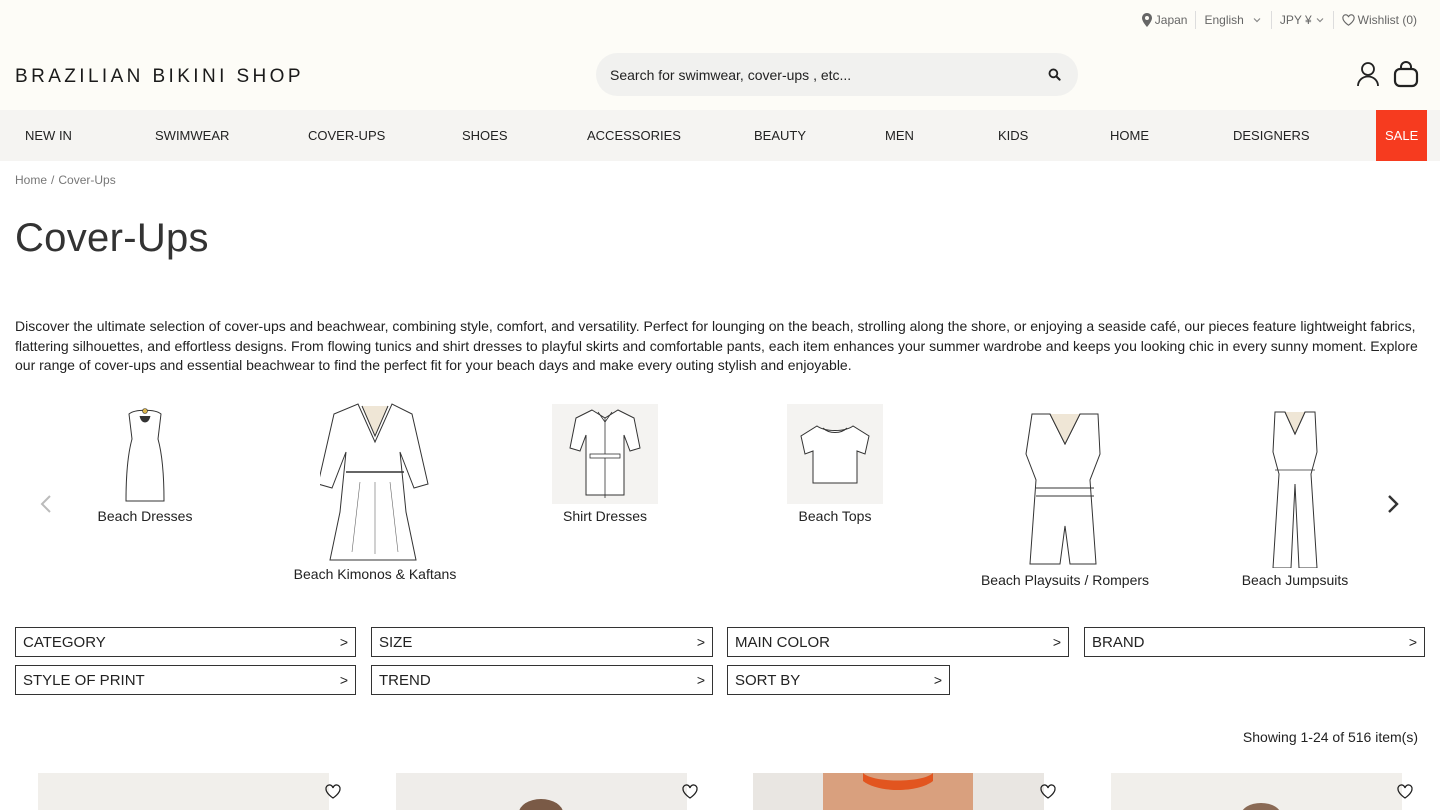 This screenshot has width=1440, height=810. I want to click on wishlist-label: Wishlist (0), so click(1387, 20).